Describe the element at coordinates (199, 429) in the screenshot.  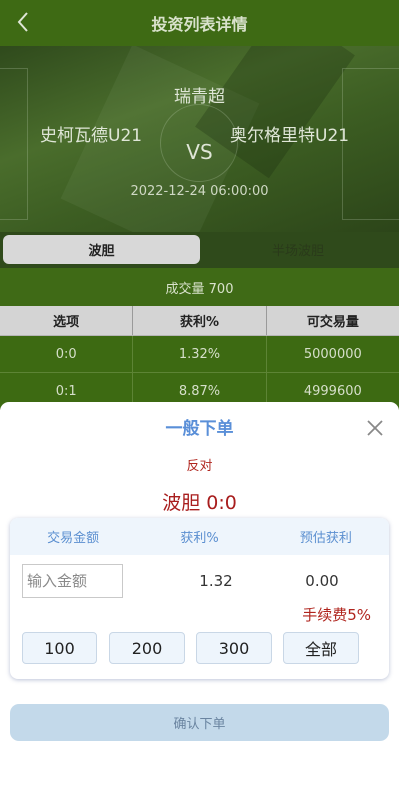
I see `order-sheet-title: 一般下单` at that location.